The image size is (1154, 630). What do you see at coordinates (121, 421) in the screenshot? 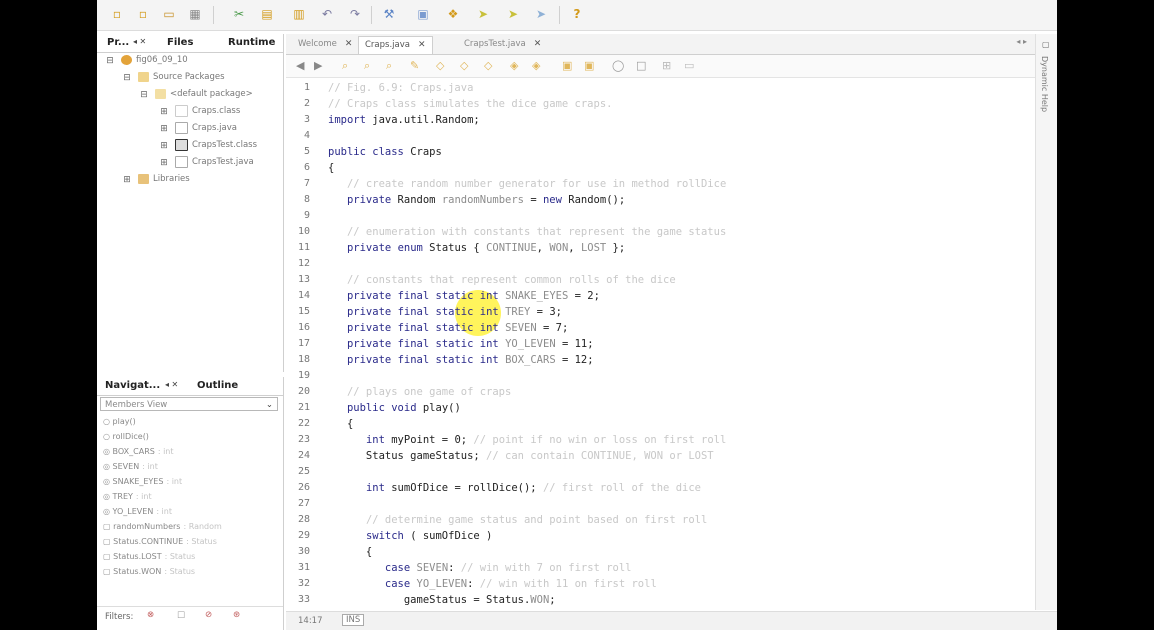
I see `navigator-member: ○ play()` at bounding box center [121, 421].